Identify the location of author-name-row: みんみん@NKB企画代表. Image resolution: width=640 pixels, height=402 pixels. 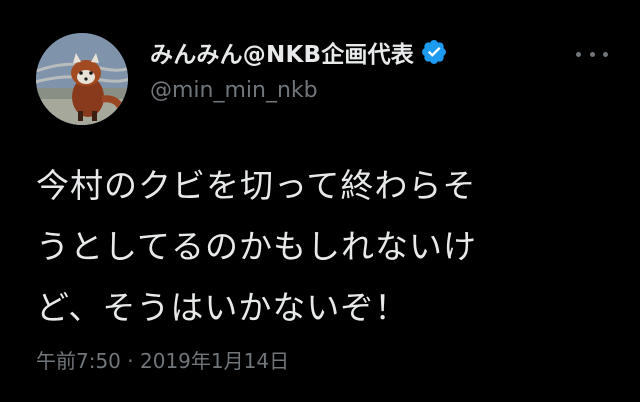
(299, 52).